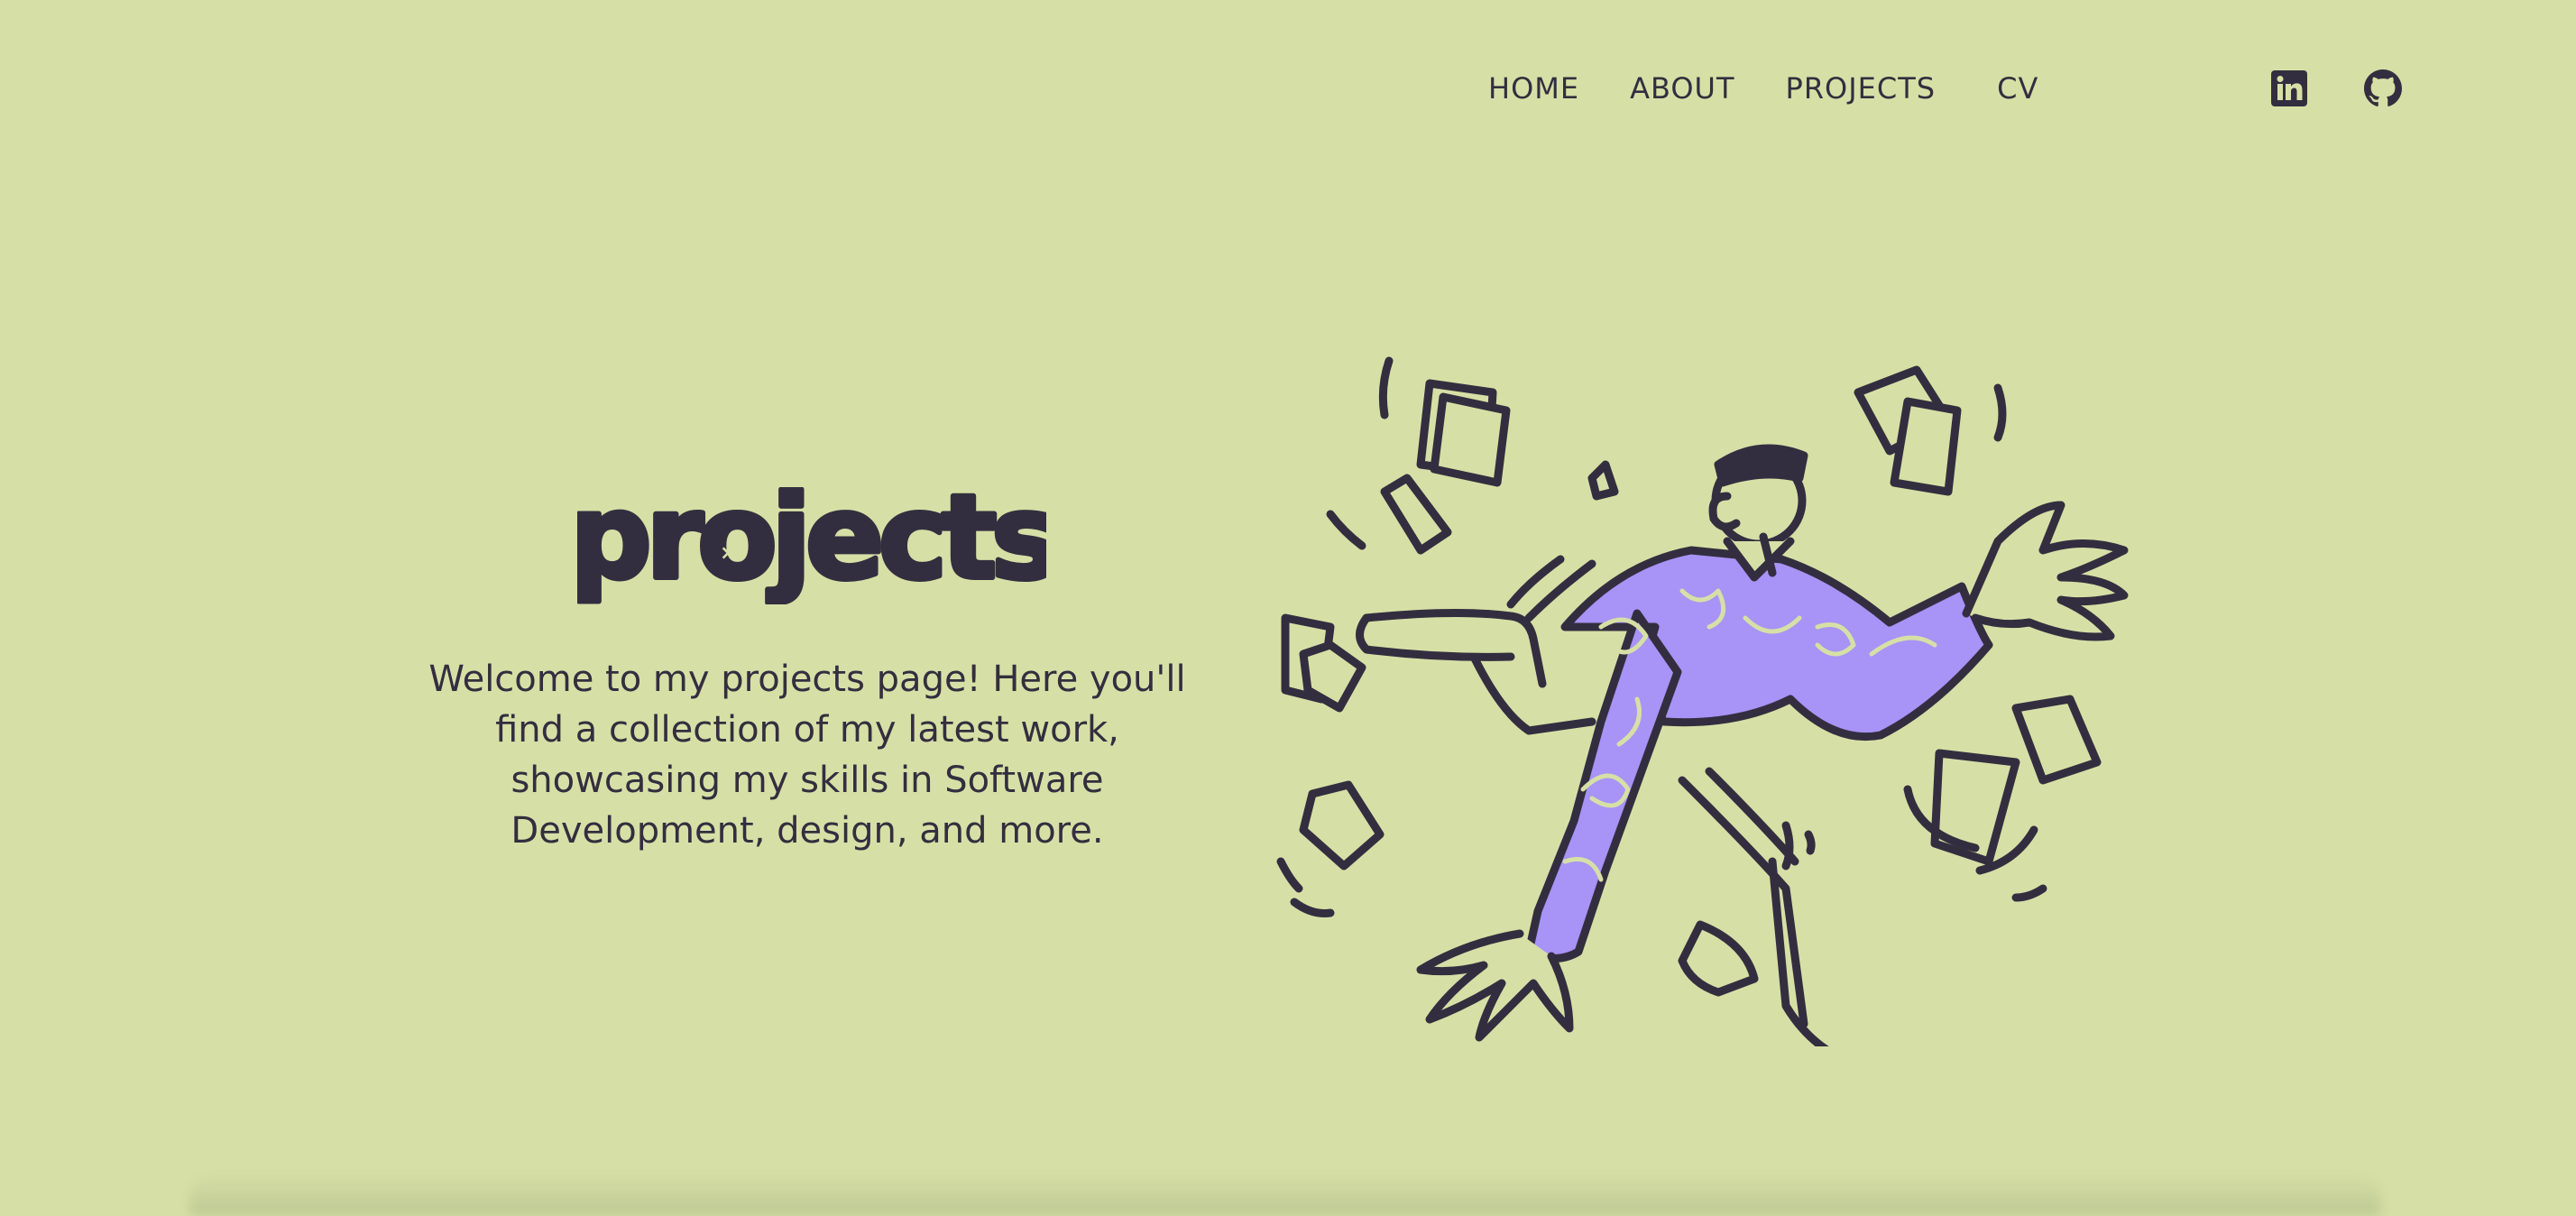 Image resolution: width=2576 pixels, height=1216 pixels. What do you see at coordinates (2017, 88) in the screenshot?
I see `nav-cv-link: CV` at bounding box center [2017, 88].